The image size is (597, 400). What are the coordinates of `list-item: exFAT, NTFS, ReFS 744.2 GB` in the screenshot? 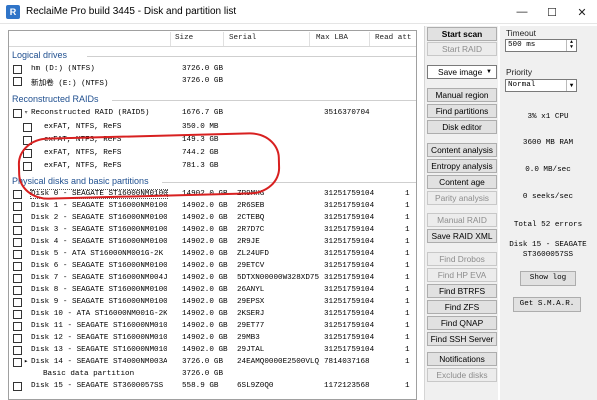 It's located at (212, 154).